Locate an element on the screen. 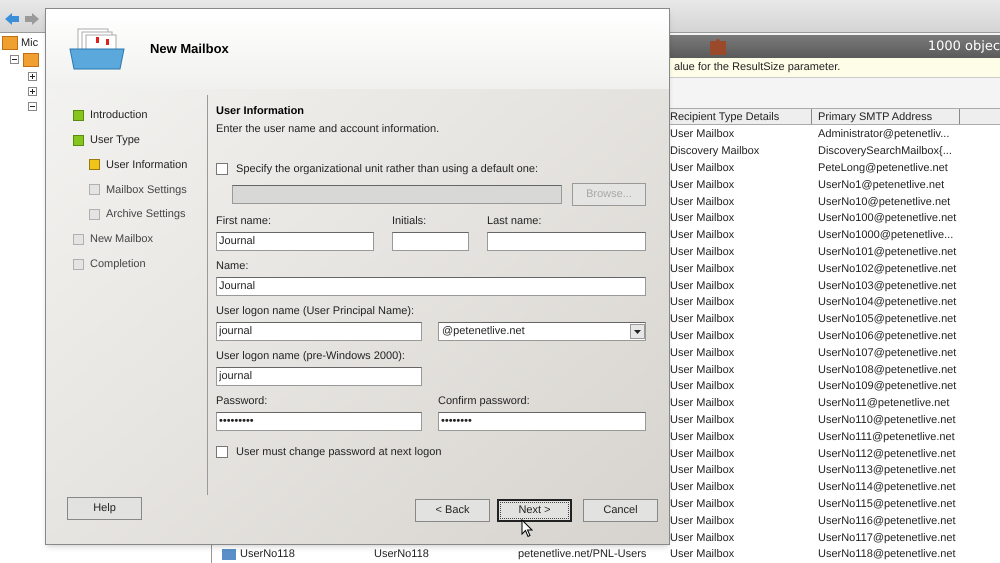 The width and height of the screenshot is (1000, 563). initials-field is located at coordinates (430, 241).